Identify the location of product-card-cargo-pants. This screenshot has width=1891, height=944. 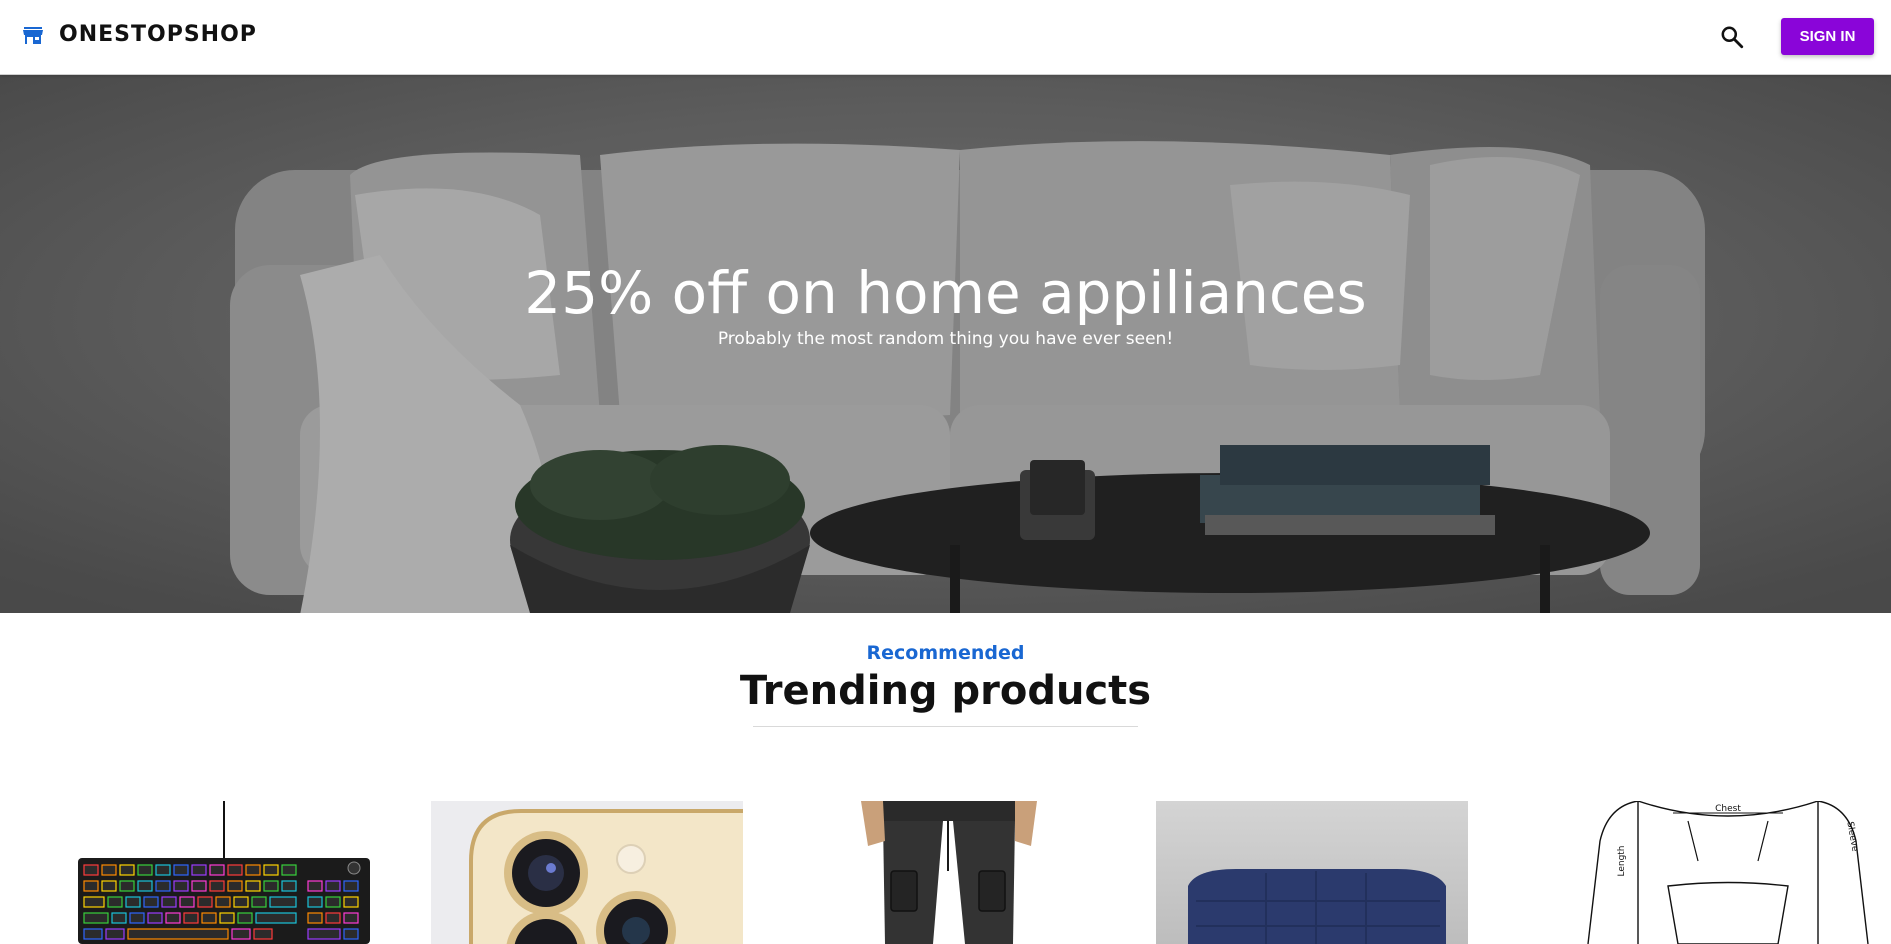
(949, 872).